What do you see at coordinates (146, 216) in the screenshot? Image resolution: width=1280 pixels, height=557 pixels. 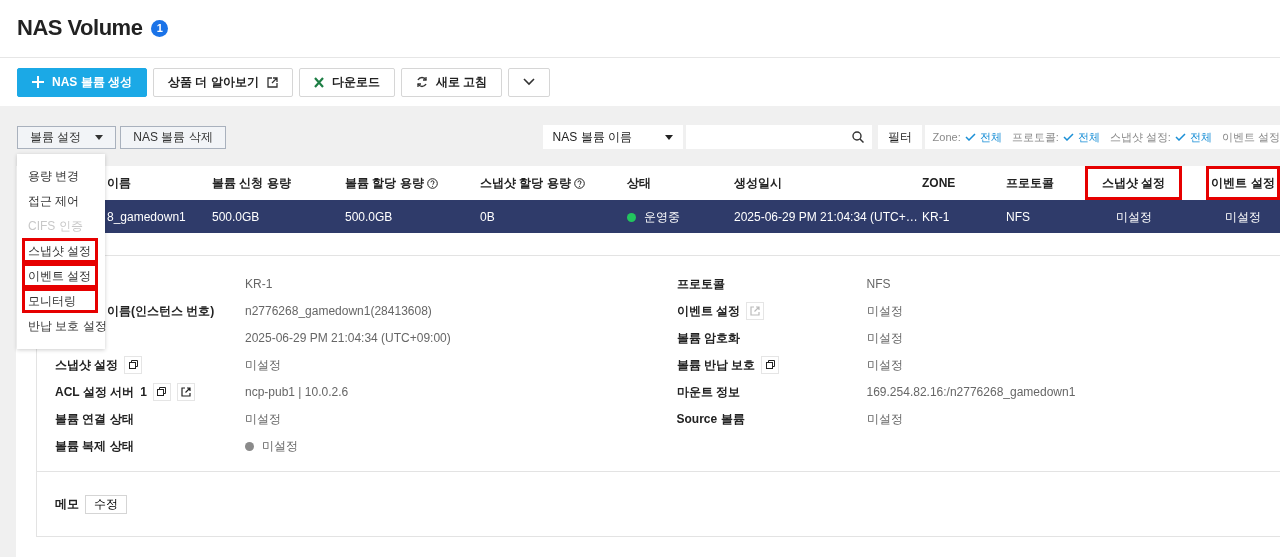 I see `table-cell: 8_gamedown1` at bounding box center [146, 216].